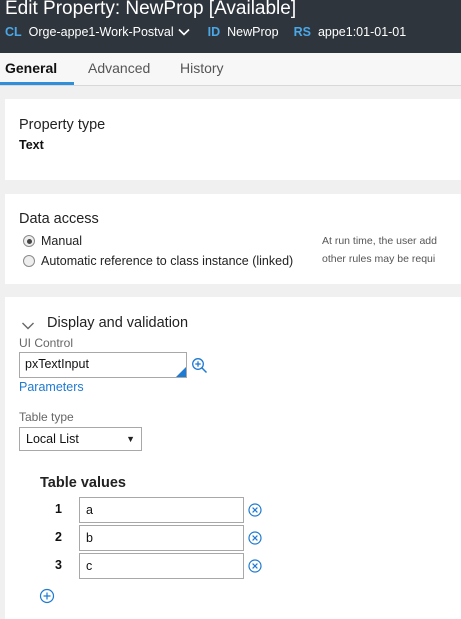 The width and height of the screenshot is (461, 619). I want to click on hint-line-1: At run time, the user add, so click(379, 241).